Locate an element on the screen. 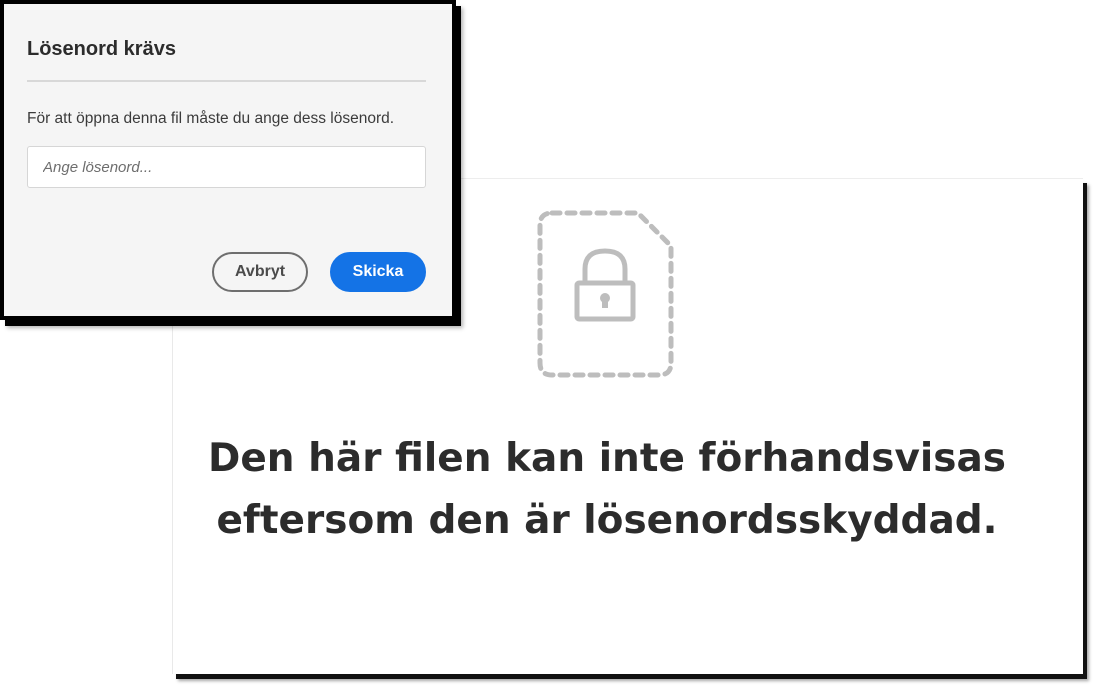 The image size is (1105, 688). dialog-divider is located at coordinates (226, 81).